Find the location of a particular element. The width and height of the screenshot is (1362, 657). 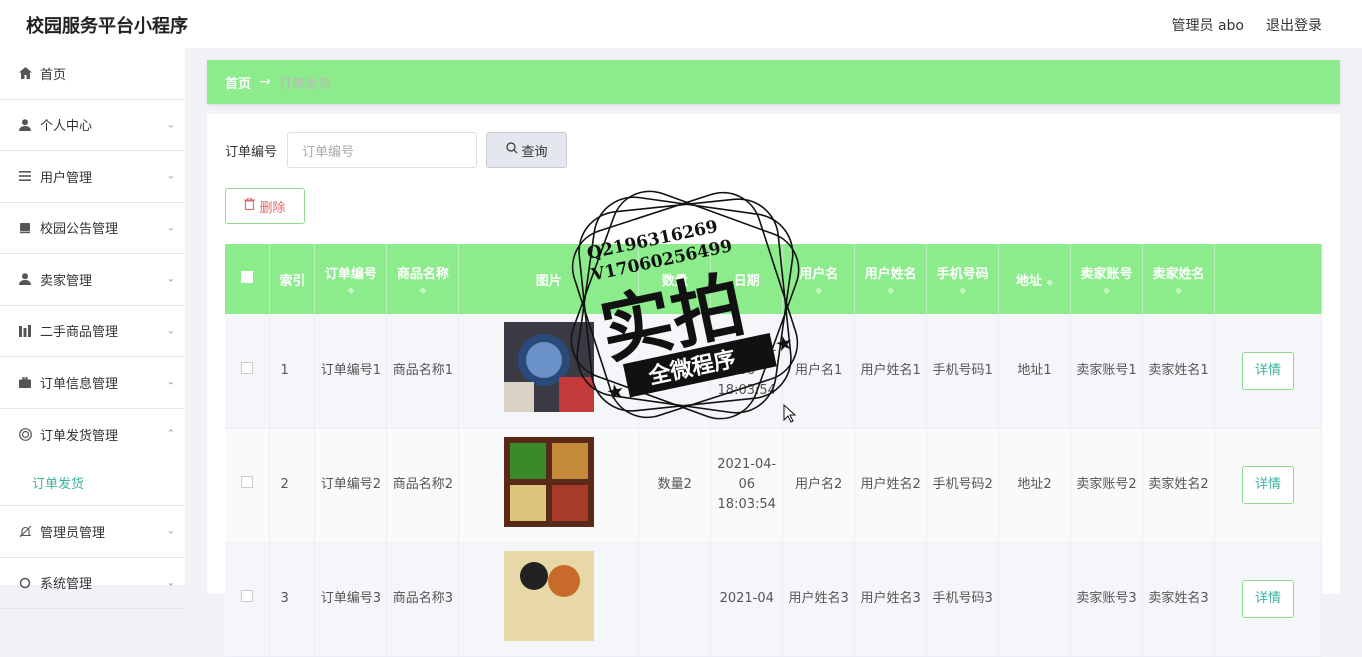

sidebar-item-orders: 订单信息管理 ⌄ is located at coordinates (92, 383).